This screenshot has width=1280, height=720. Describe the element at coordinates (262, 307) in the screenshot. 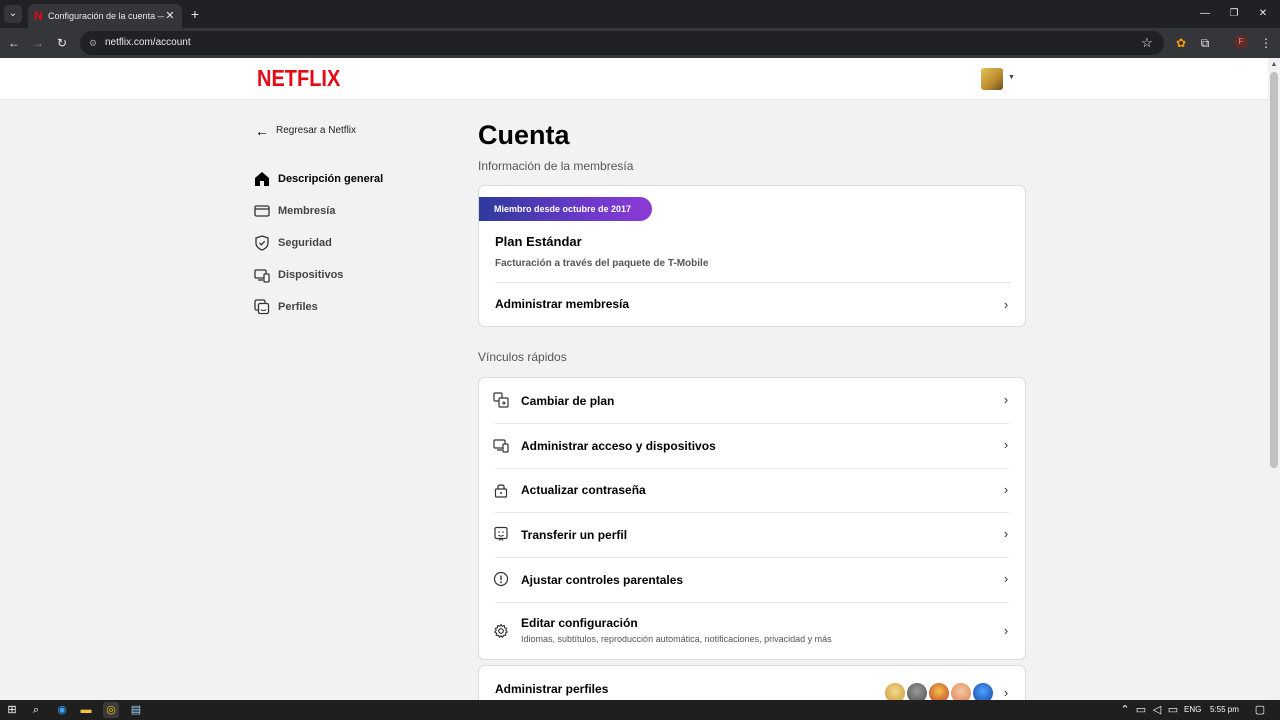

I see `profiles-icon` at that location.